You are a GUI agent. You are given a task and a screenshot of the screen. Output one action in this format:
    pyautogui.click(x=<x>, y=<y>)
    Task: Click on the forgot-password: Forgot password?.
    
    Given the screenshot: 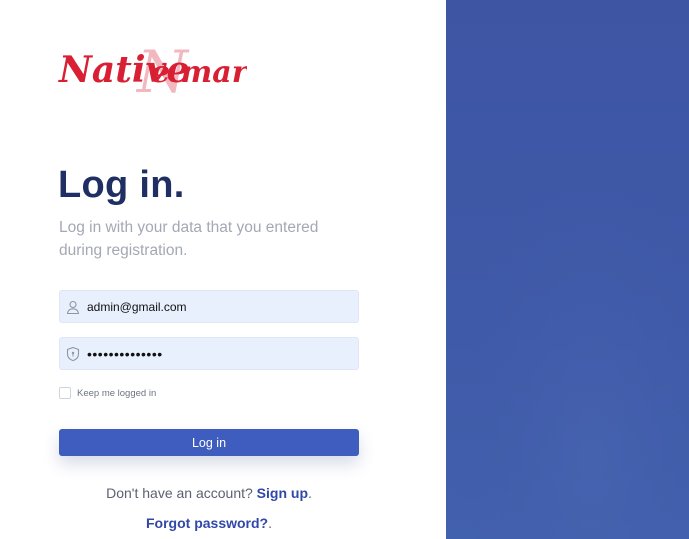 What is the action you would take?
    pyautogui.click(x=209, y=523)
    